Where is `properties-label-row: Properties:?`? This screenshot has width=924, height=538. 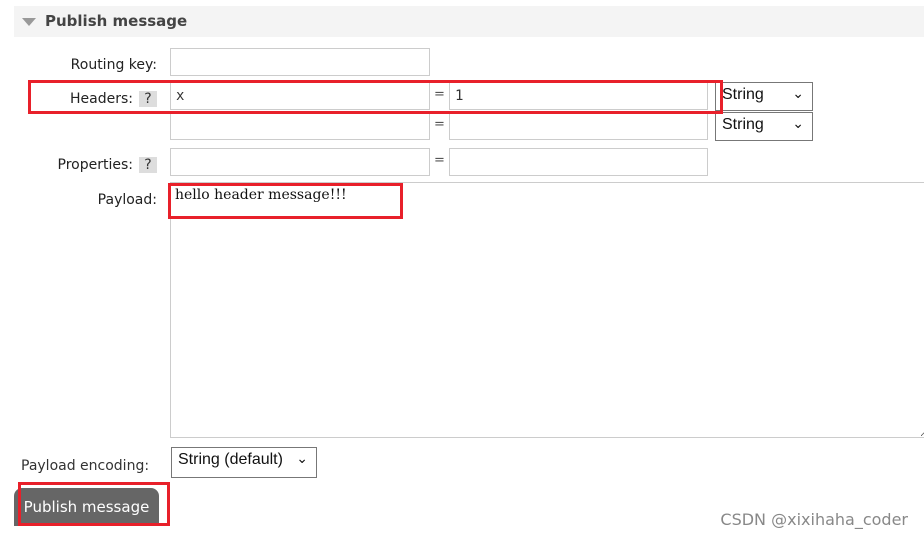
properties-label-row: Properties:? is located at coordinates (82, 165).